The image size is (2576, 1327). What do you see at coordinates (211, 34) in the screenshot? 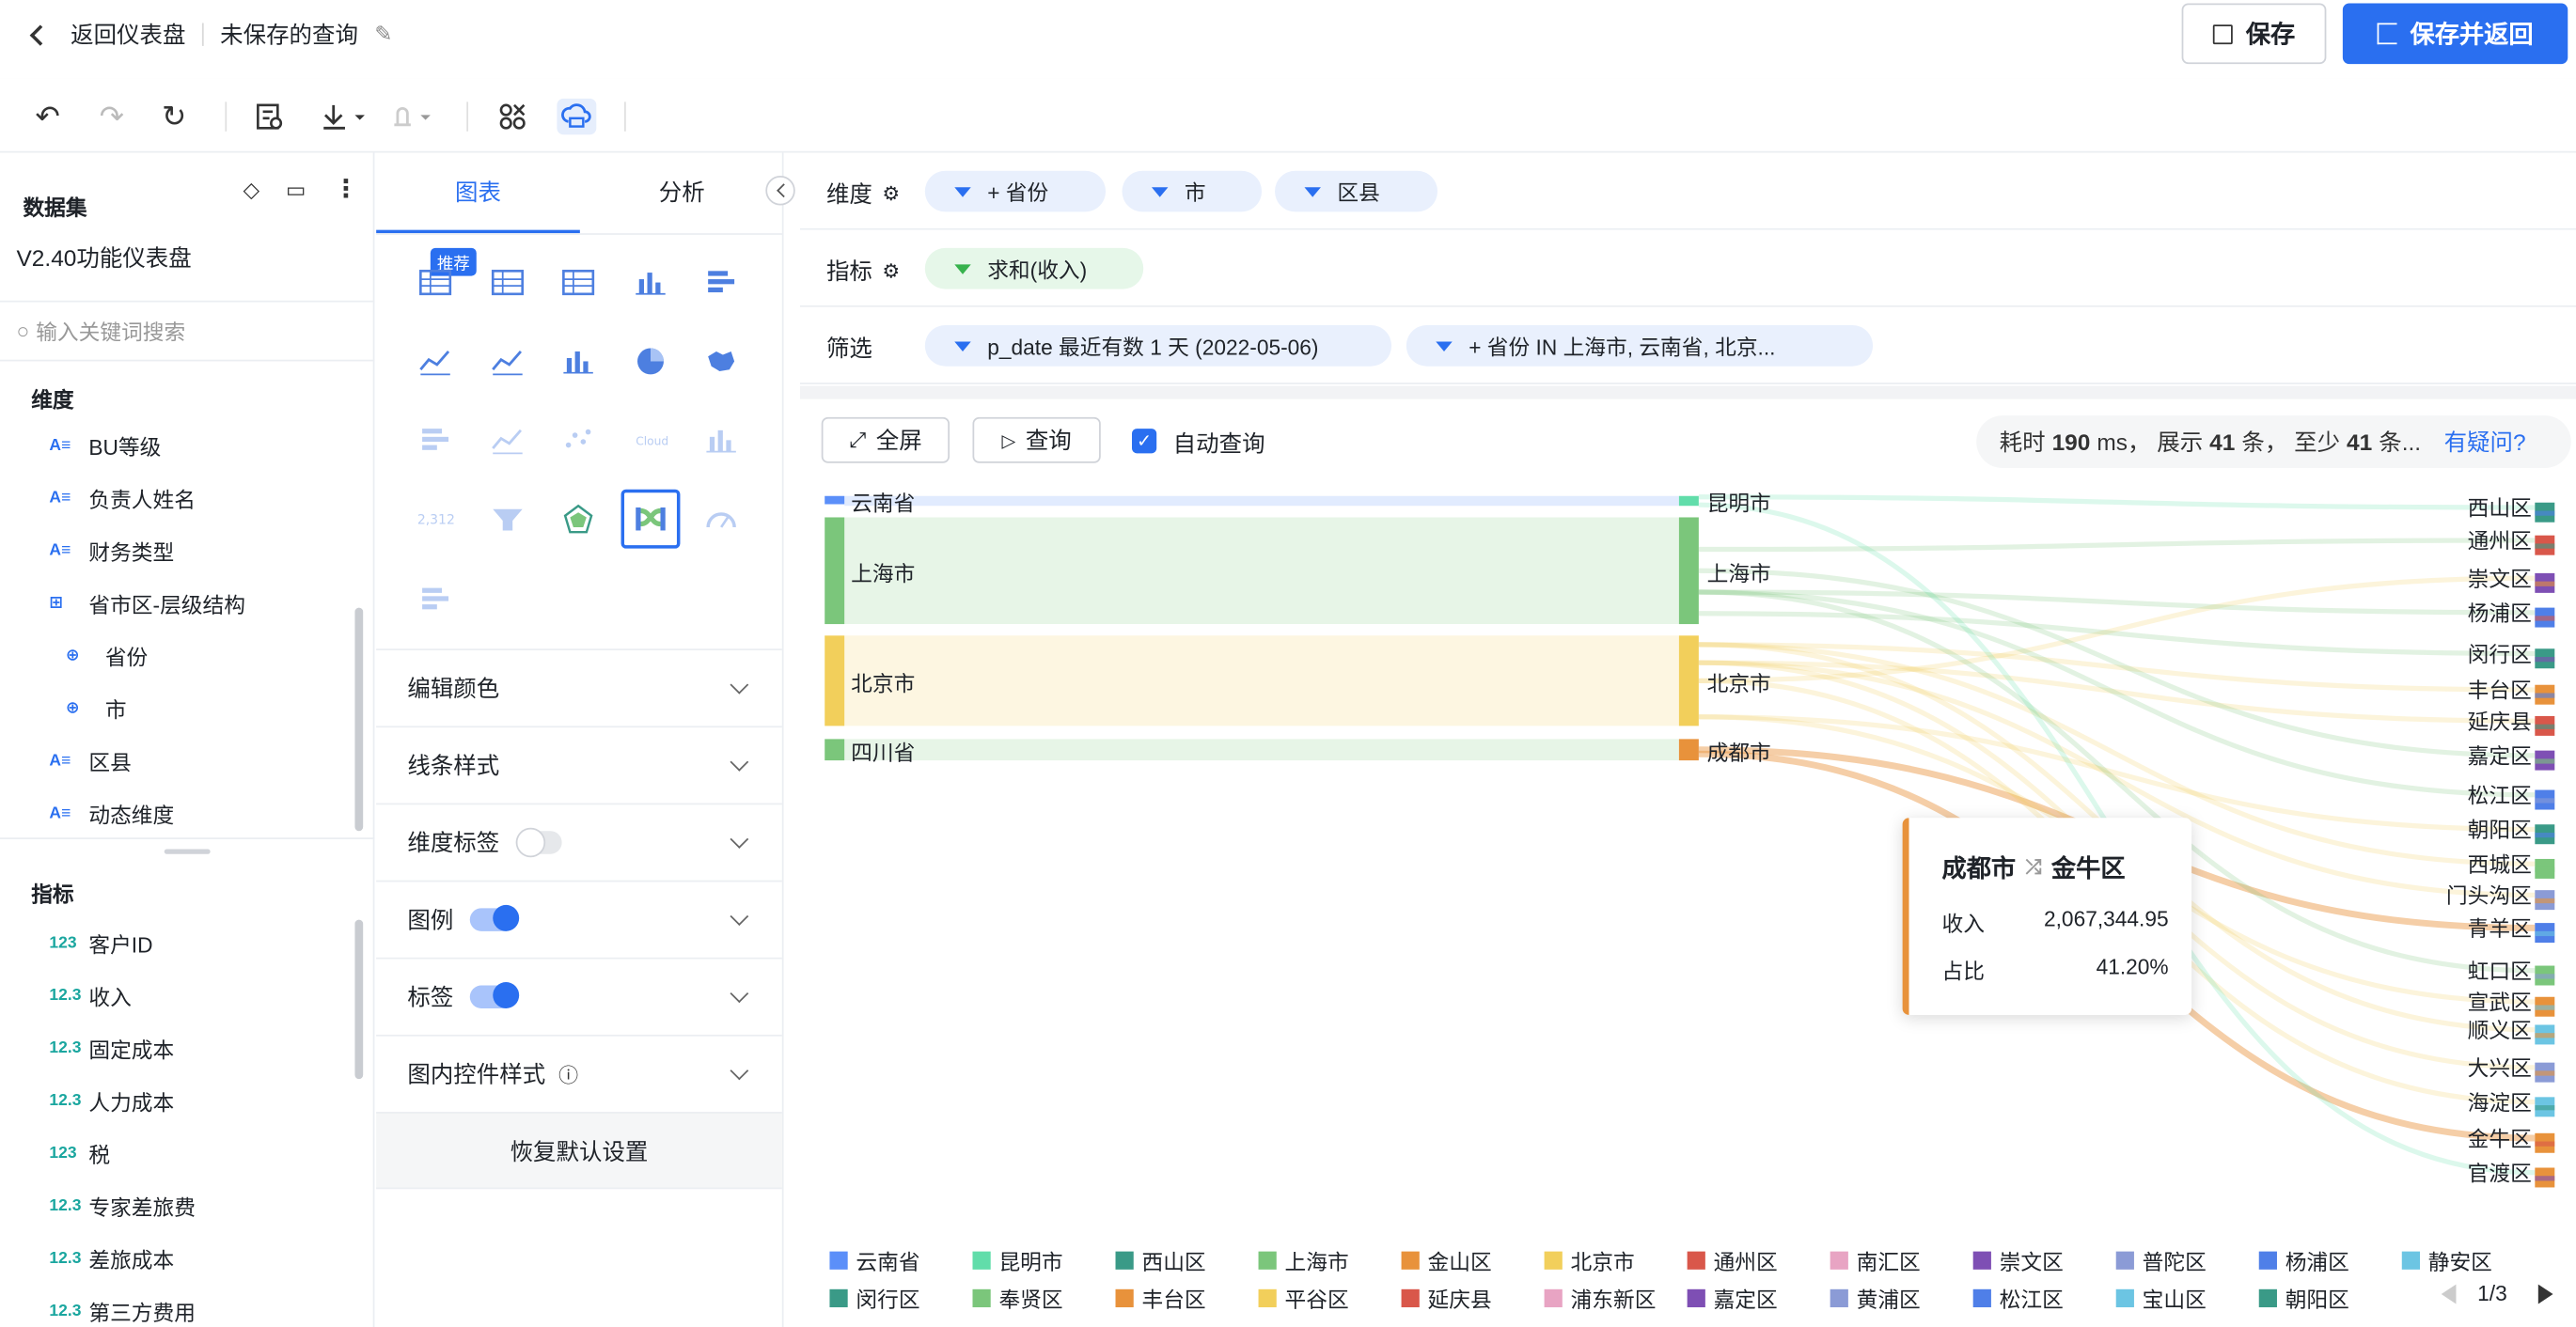
I see `back-link: 返回仪表盘 未保存的查询 ✎` at bounding box center [211, 34].